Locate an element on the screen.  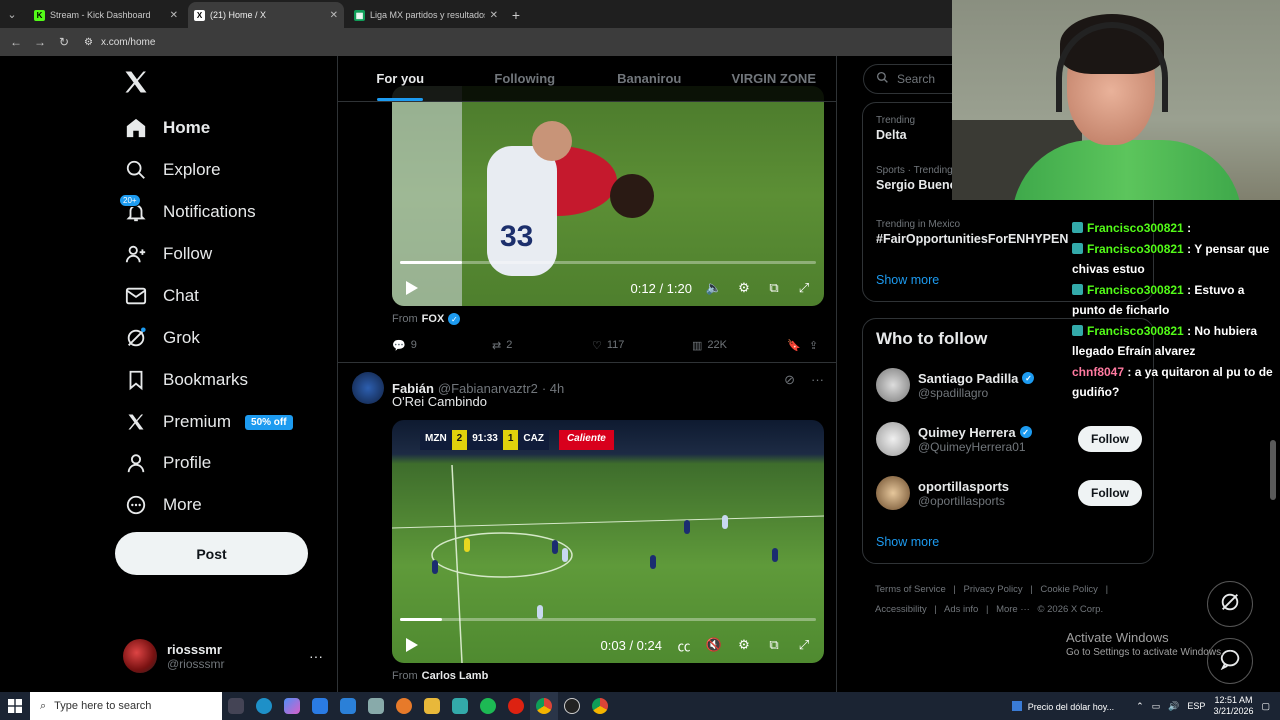
sidebar-item-notifications: 20+ Notifications is located at coordinates (185, 212).